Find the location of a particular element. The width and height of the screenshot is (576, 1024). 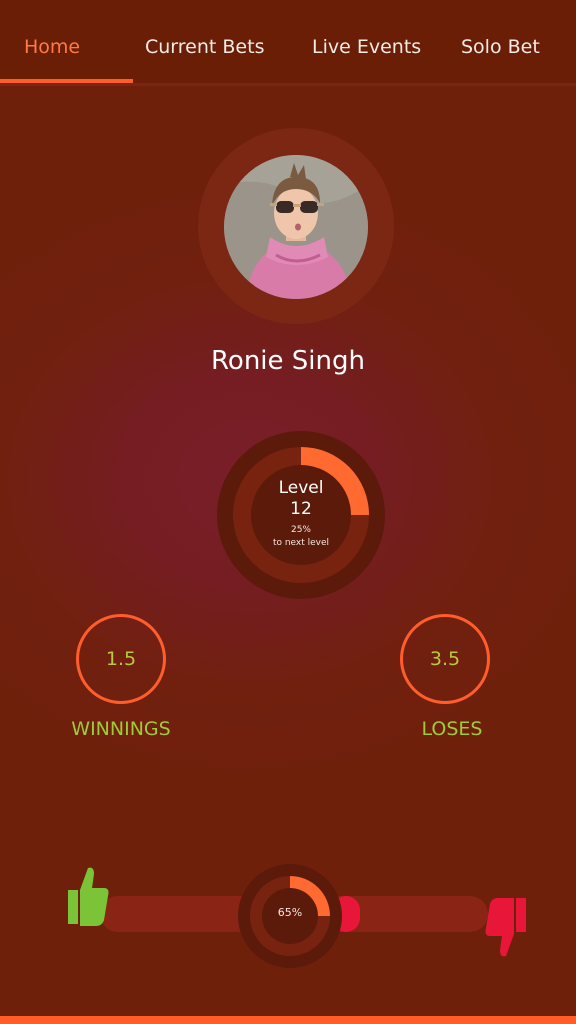

winnings-circle: 1.5 is located at coordinates (121, 659).